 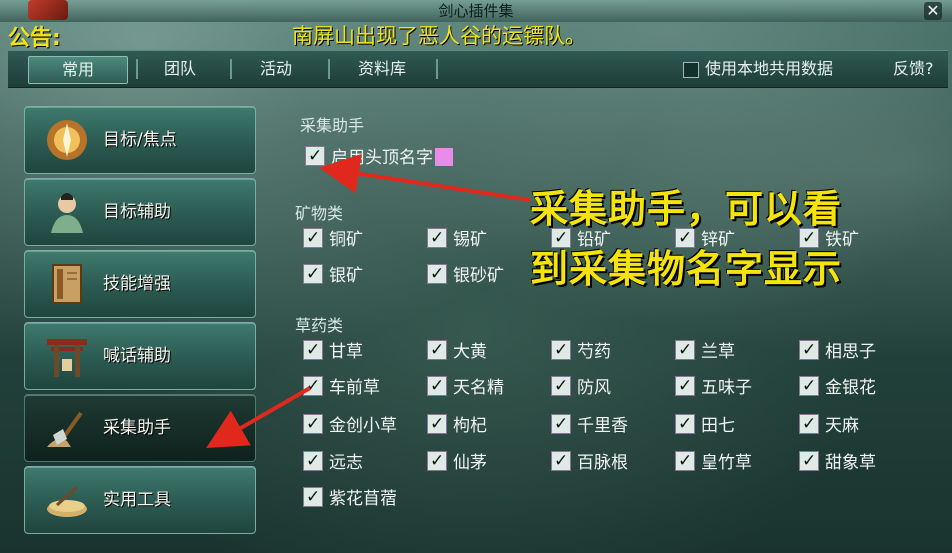 I want to click on herb-checkbox: 天麻, so click(x=829, y=425).